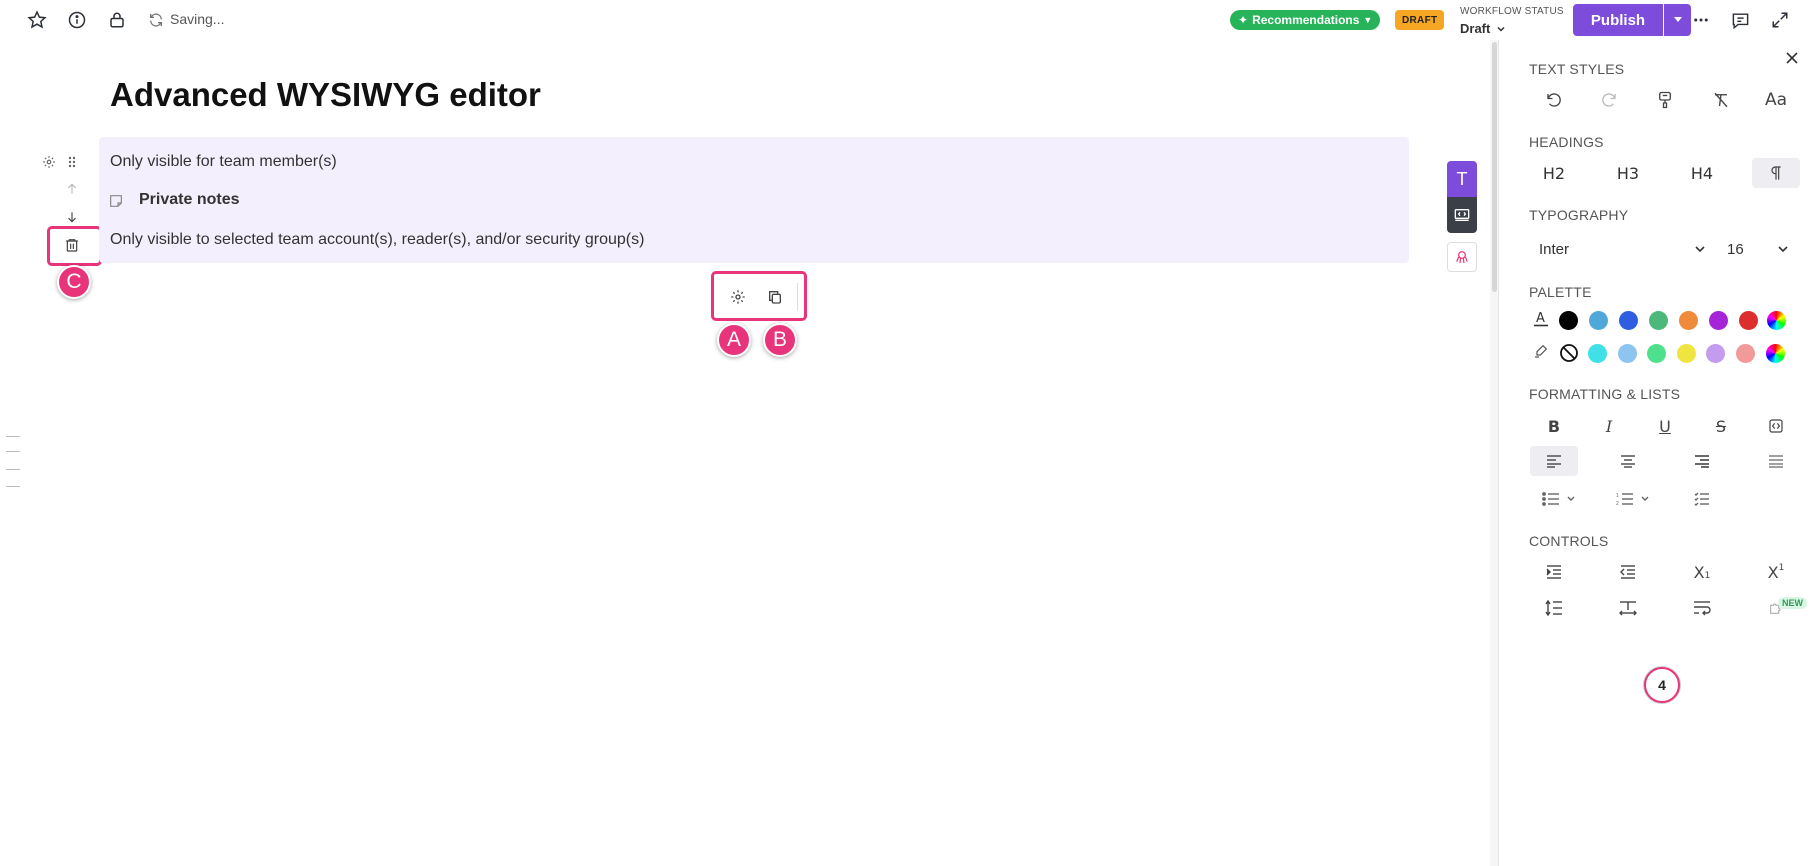  What do you see at coordinates (1721, 426) in the screenshot?
I see `strikethrough-icon: S` at bounding box center [1721, 426].